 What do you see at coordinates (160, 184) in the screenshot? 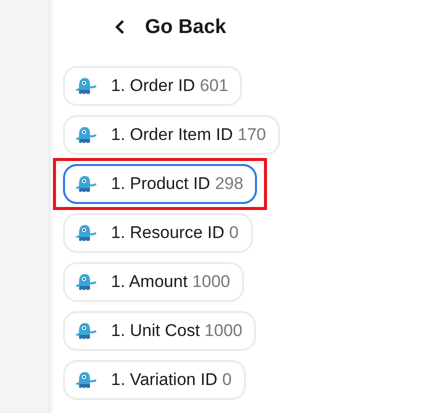
I see `field-chip: 1. Product ID 298` at bounding box center [160, 184].